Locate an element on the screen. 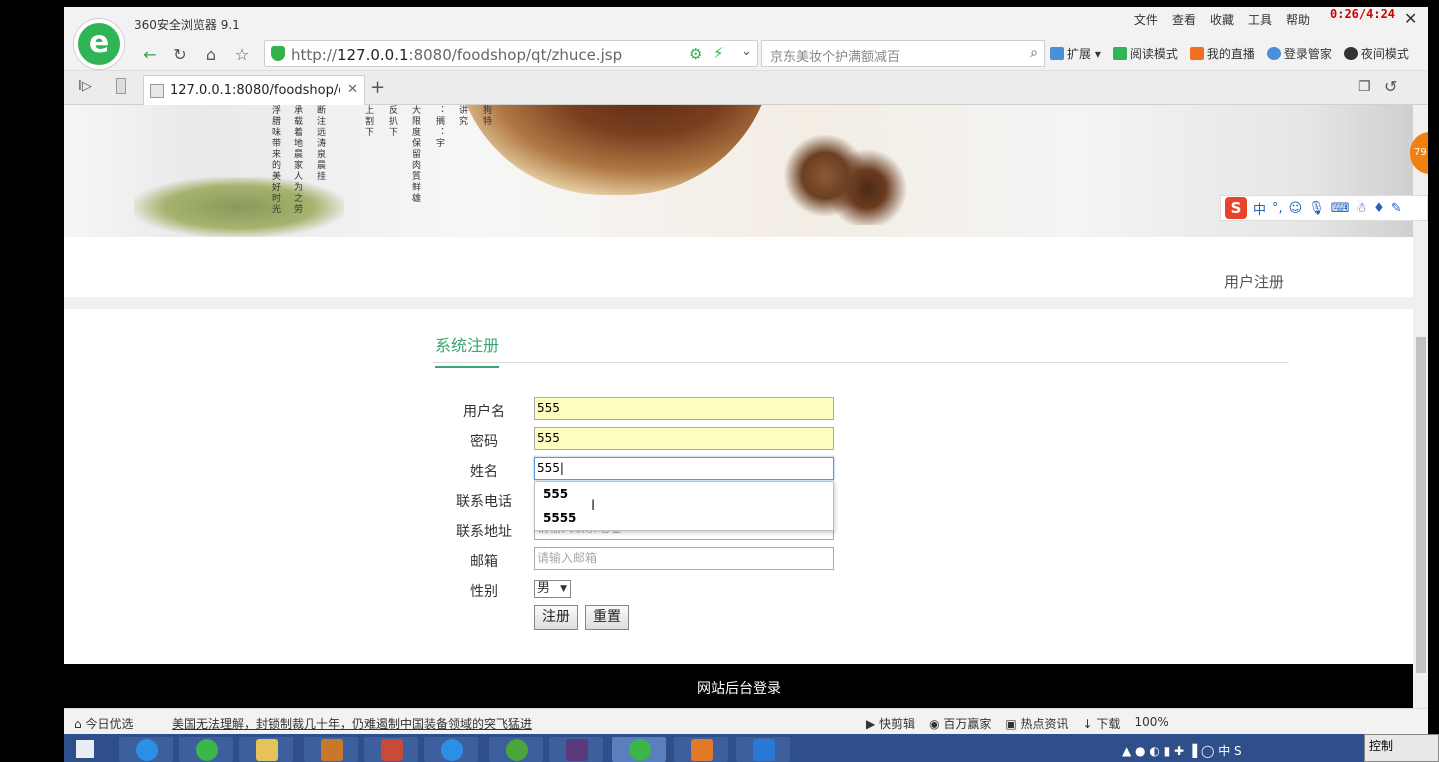  reading-mode-button: 阅读模式 is located at coordinates (1145, 53).